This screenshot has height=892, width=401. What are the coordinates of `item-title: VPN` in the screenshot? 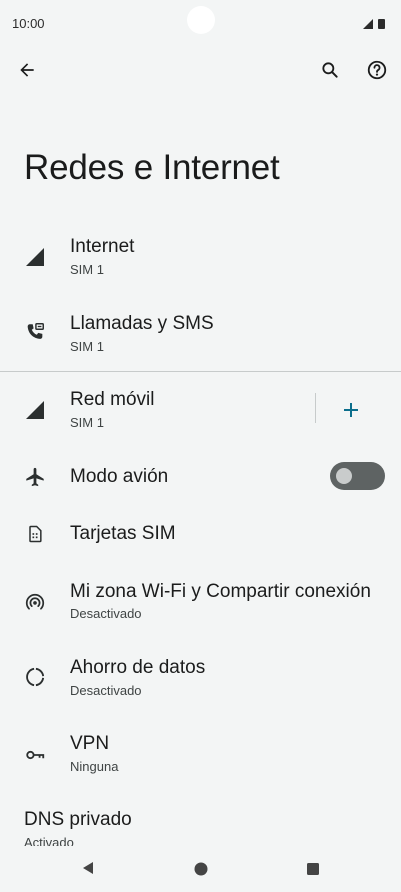 It's located at (90, 743).